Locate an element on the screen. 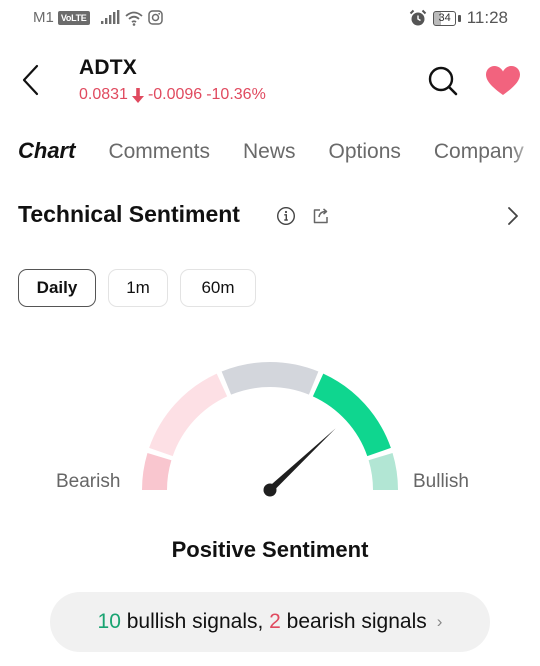 The width and height of the screenshot is (540, 666). volte-badge: VoLTE is located at coordinates (73, 17).